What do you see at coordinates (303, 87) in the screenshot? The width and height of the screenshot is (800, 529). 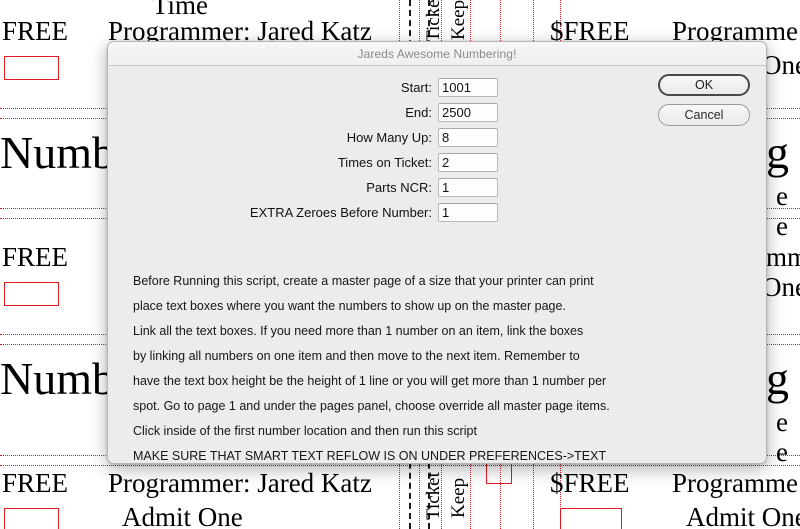 I see `form-row-start: Start:` at bounding box center [303, 87].